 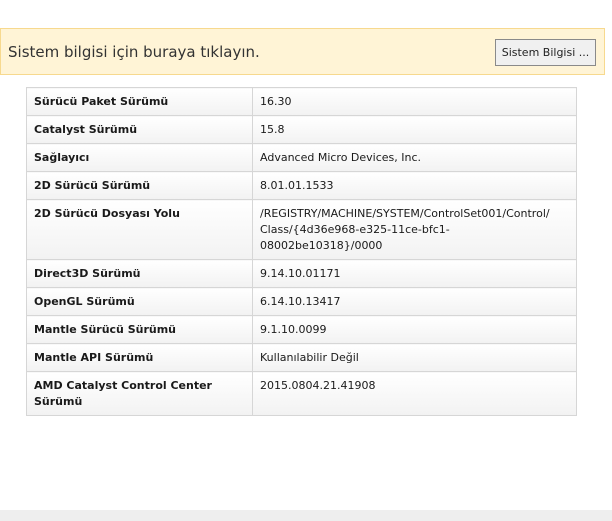 I want to click on row-value: Advanced Micro Devices, Inc., so click(x=414, y=157).